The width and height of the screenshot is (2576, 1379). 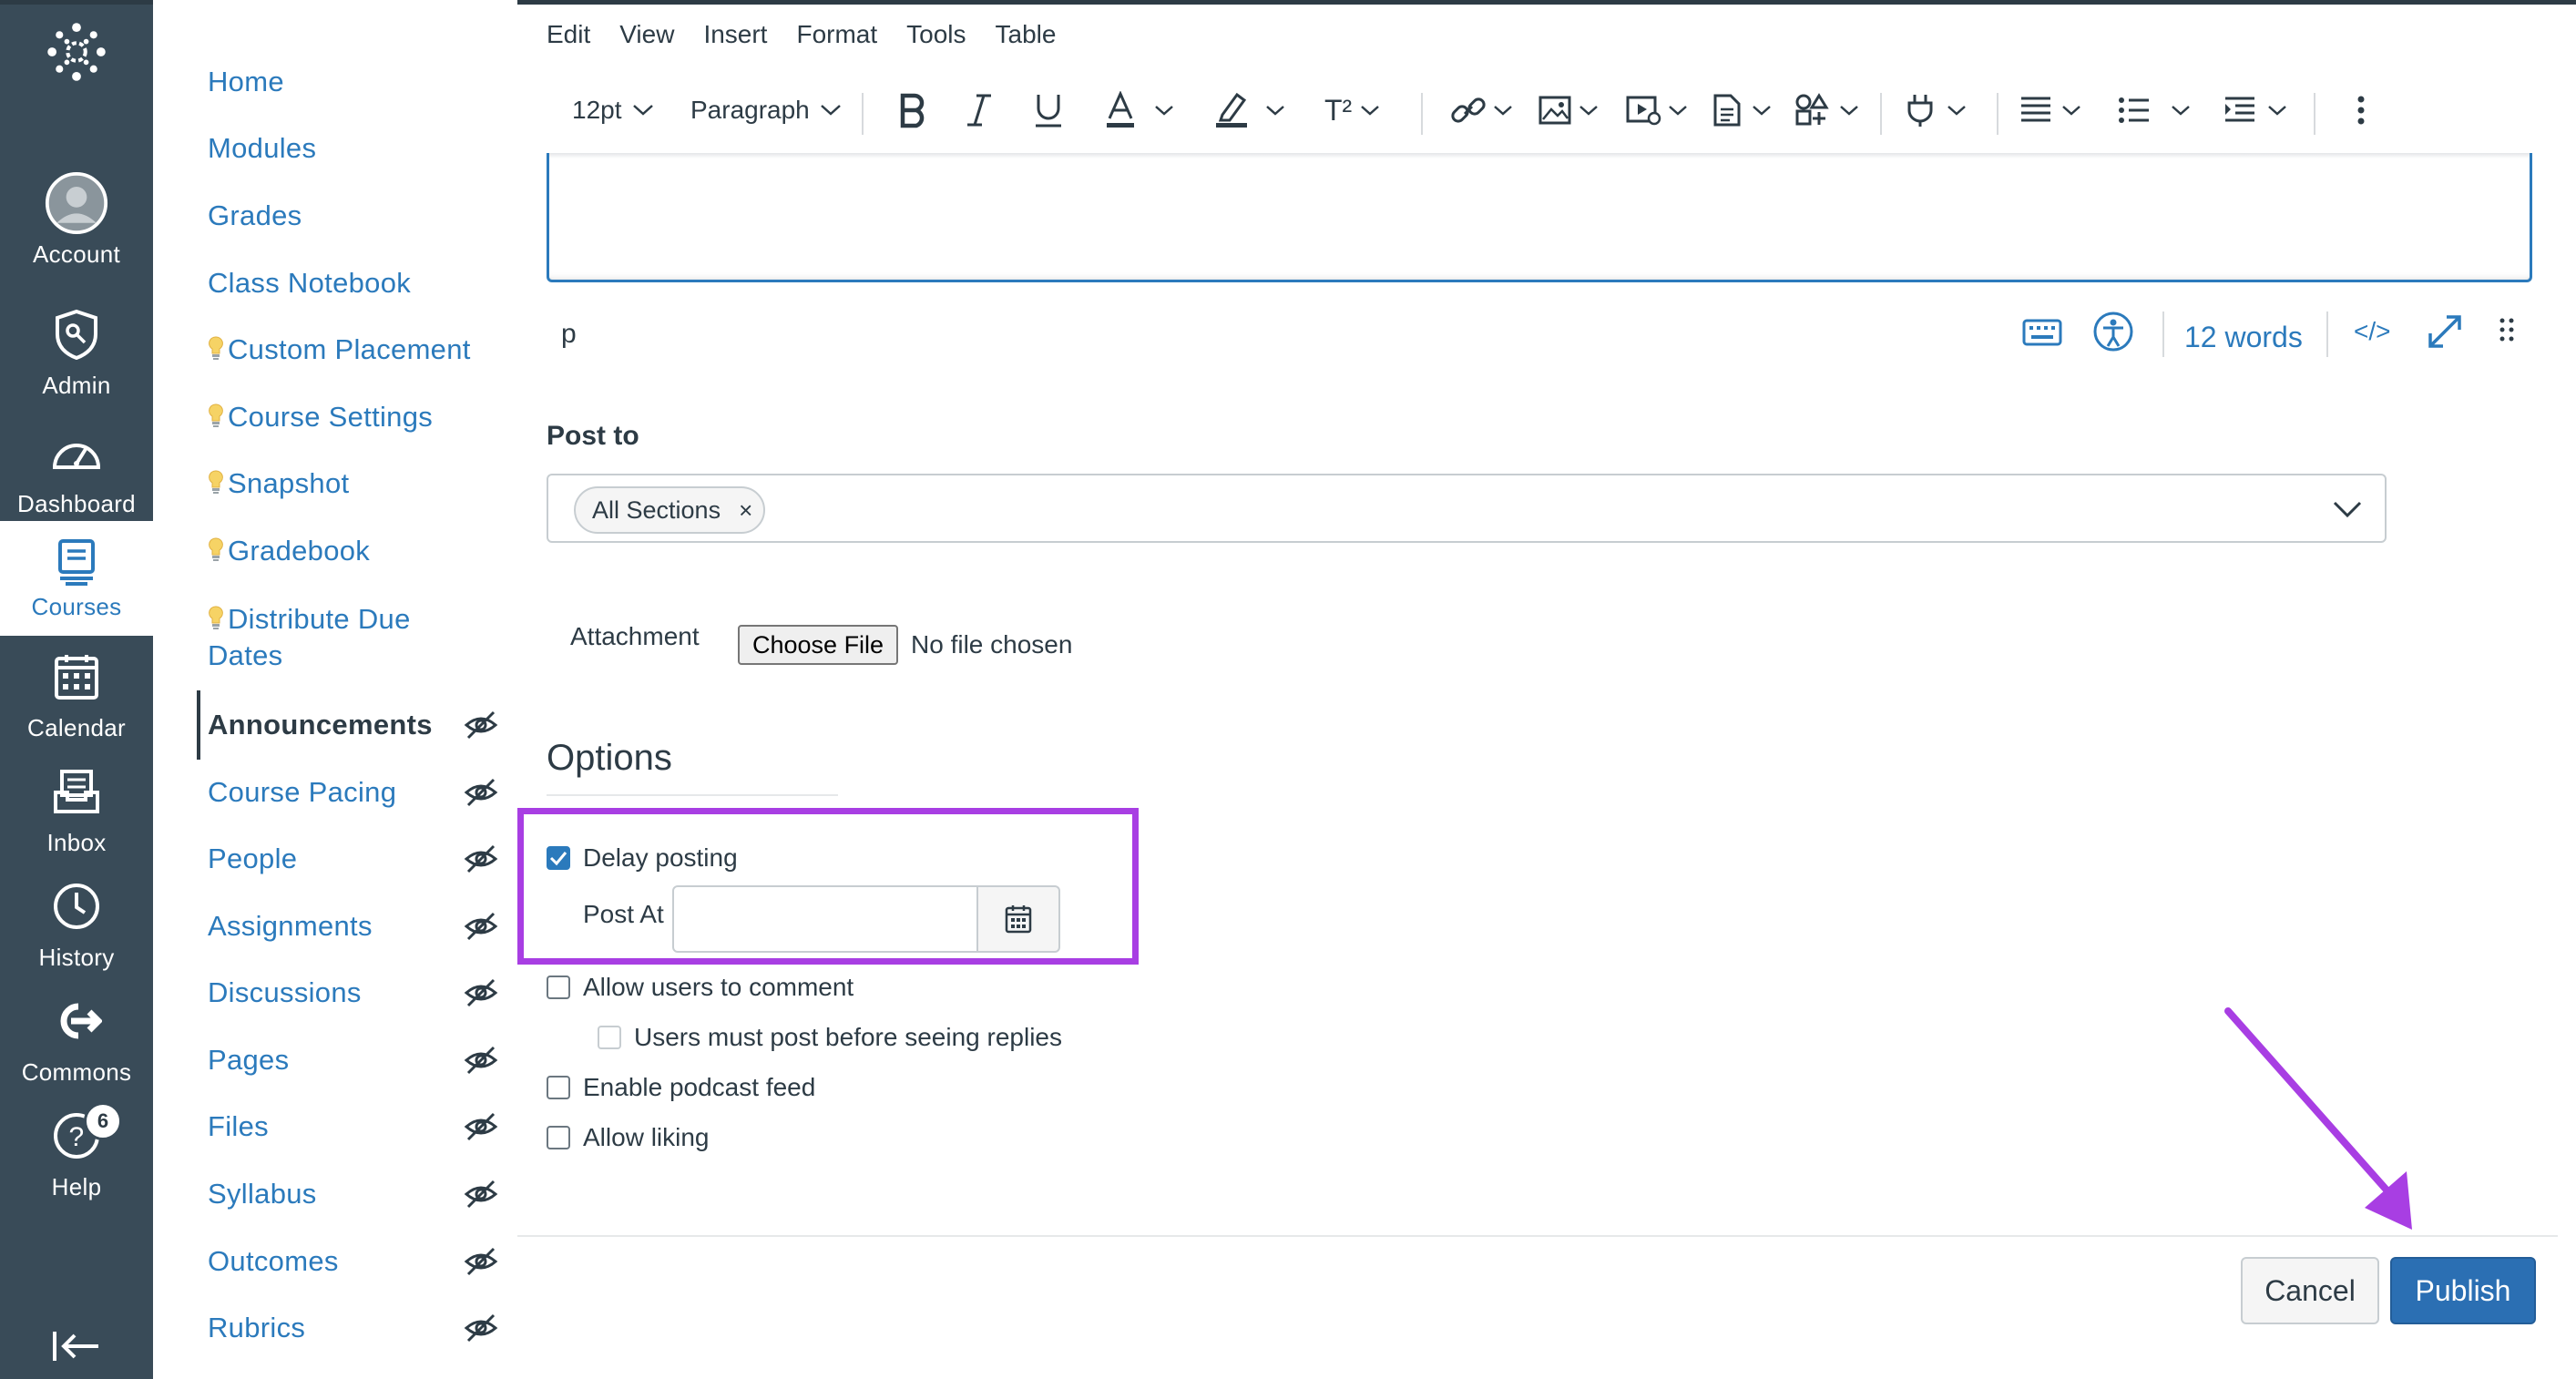 I want to click on course-nav-item: Syllabus, so click(x=262, y=1194).